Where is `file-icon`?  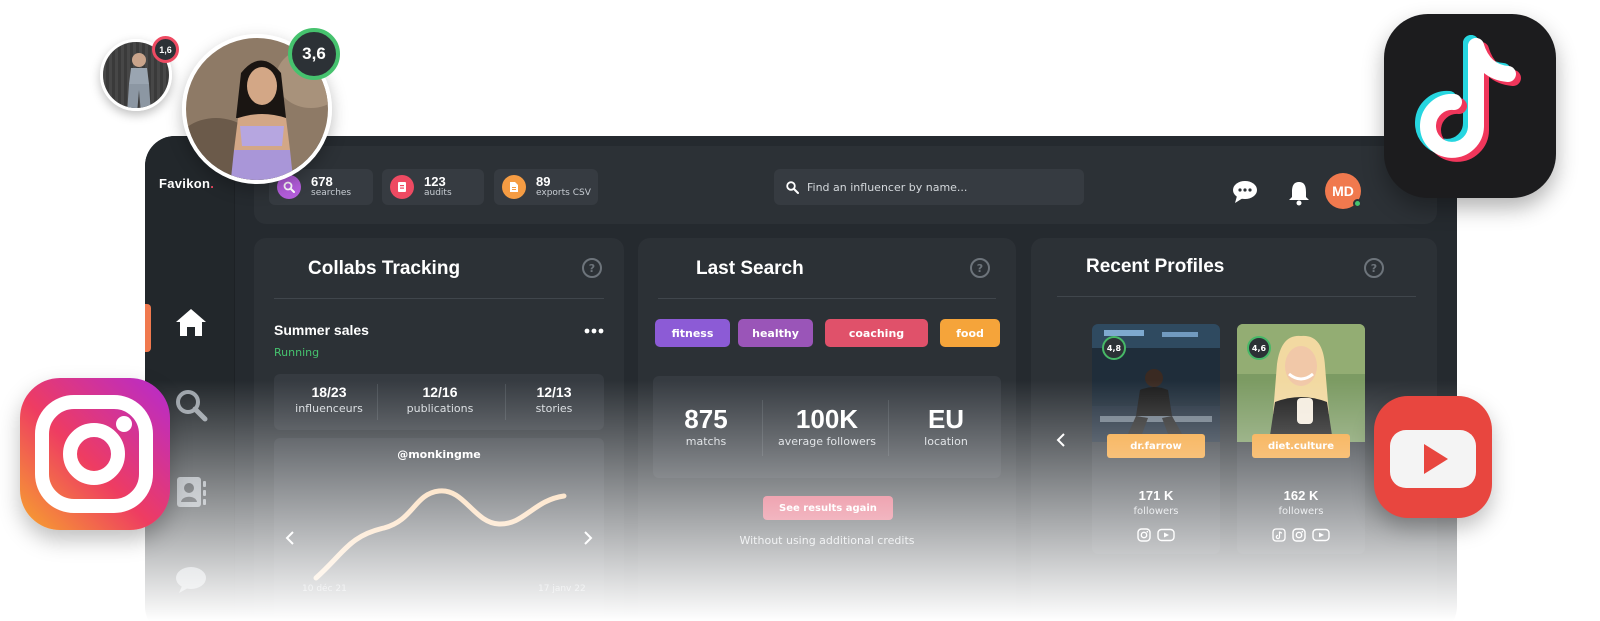 file-icon is located at coordinates (514, 187).